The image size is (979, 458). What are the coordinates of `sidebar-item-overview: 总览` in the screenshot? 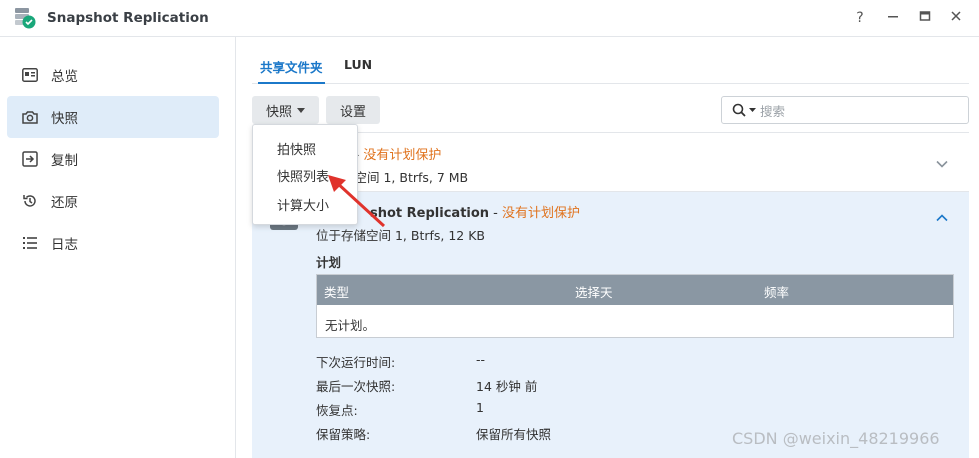 It's located at (113, 75).